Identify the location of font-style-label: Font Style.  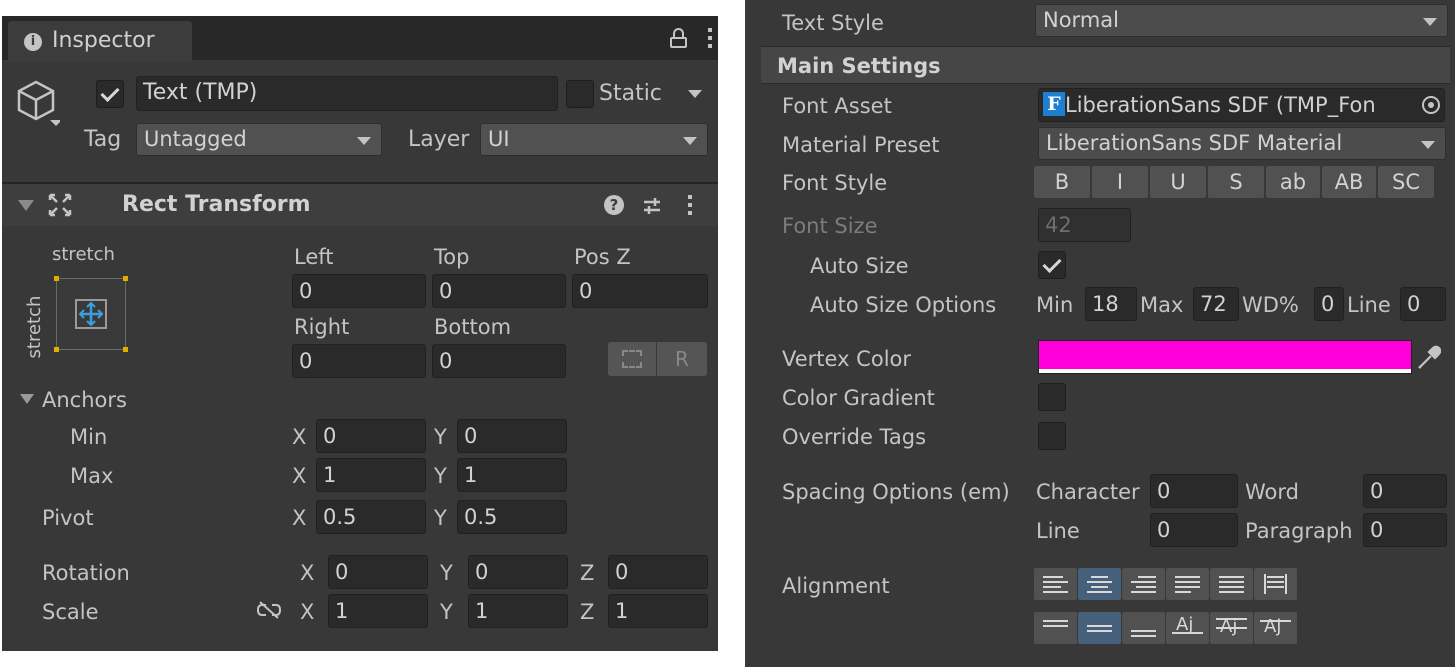
(835, 183).